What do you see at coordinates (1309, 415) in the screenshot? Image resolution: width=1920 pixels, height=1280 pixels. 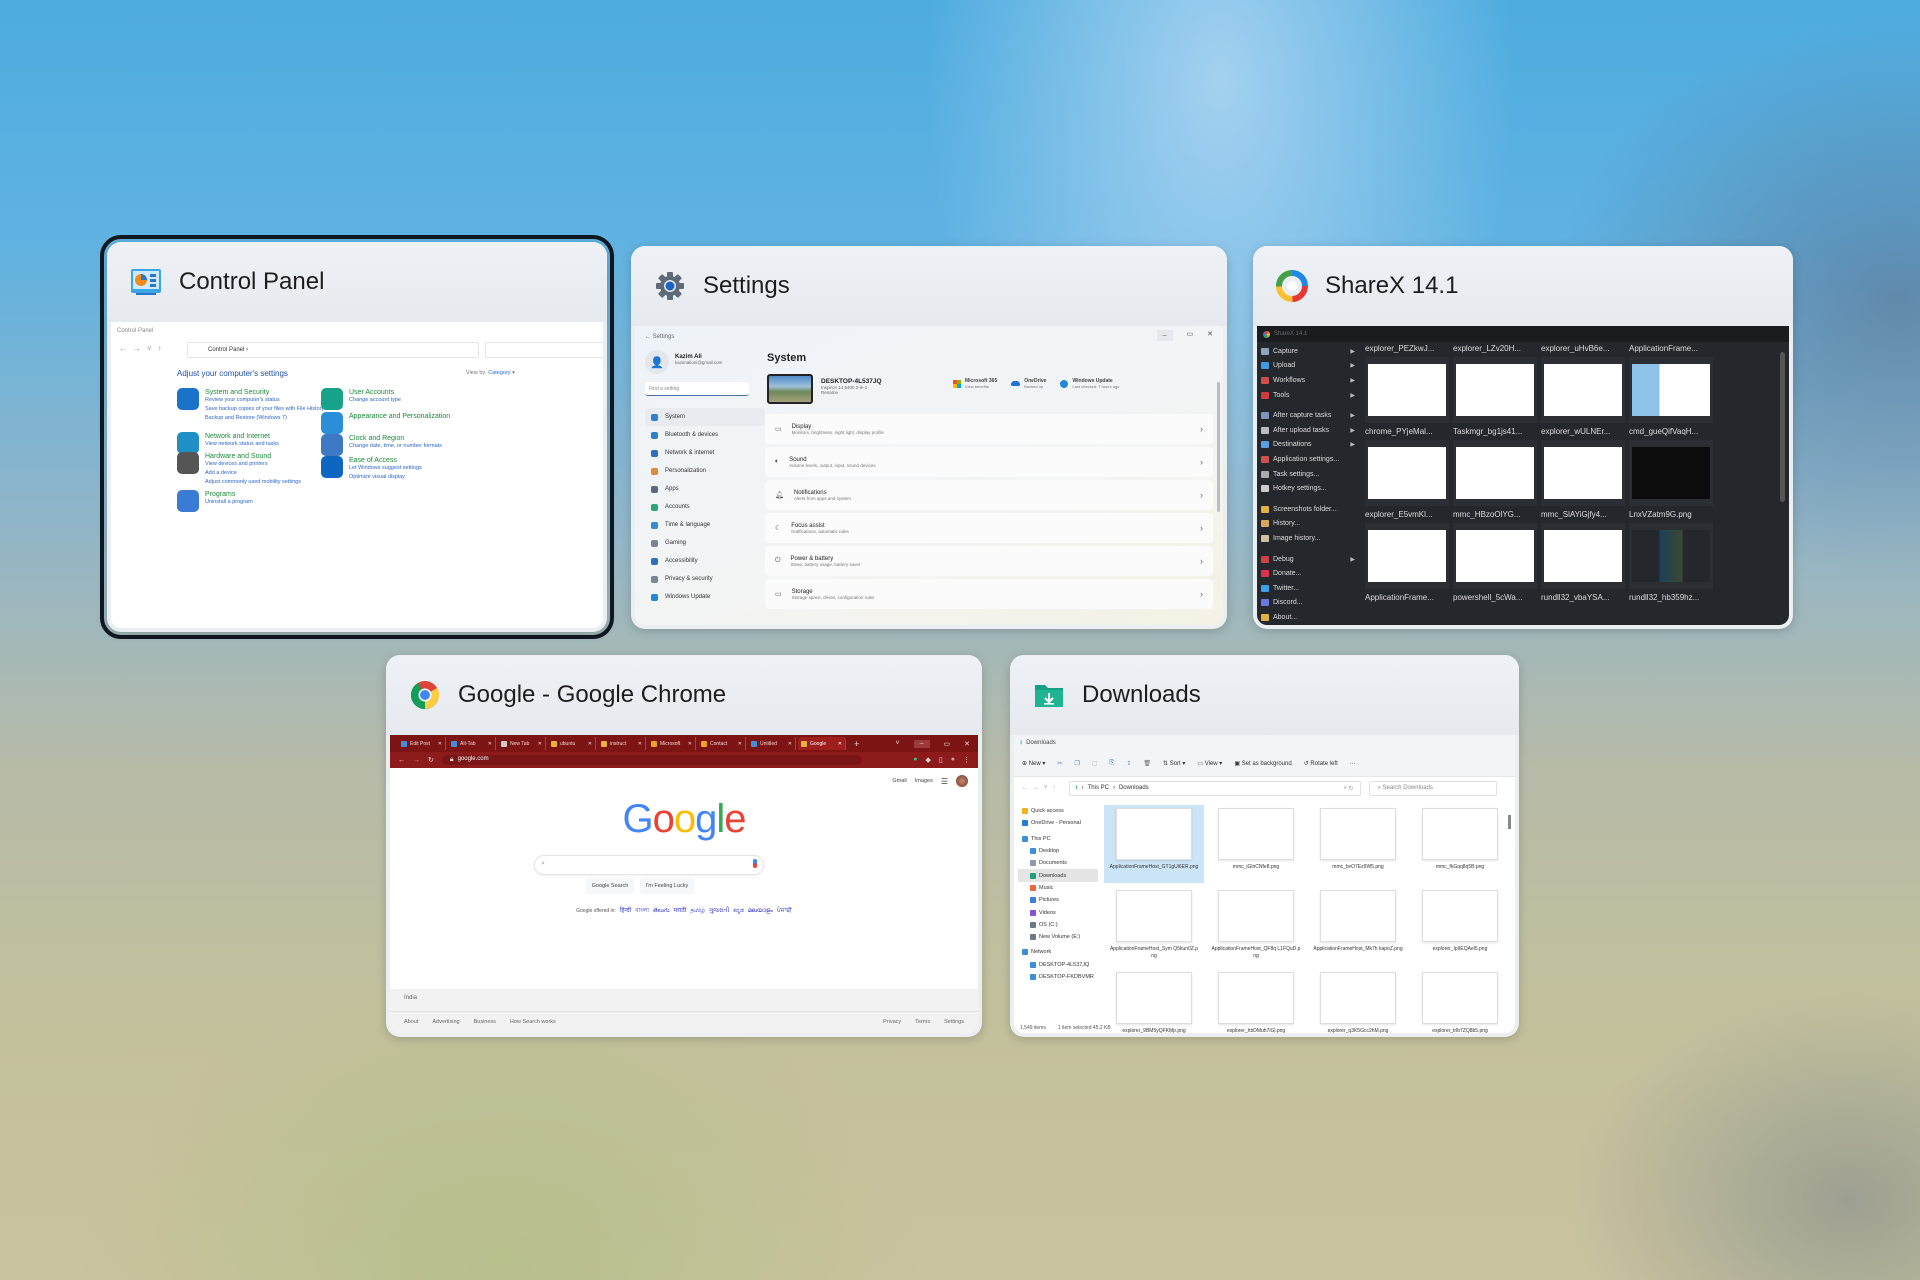 I see `sharex-menu-item: After capture tasks ▶` at bounding box center [1309, 415].